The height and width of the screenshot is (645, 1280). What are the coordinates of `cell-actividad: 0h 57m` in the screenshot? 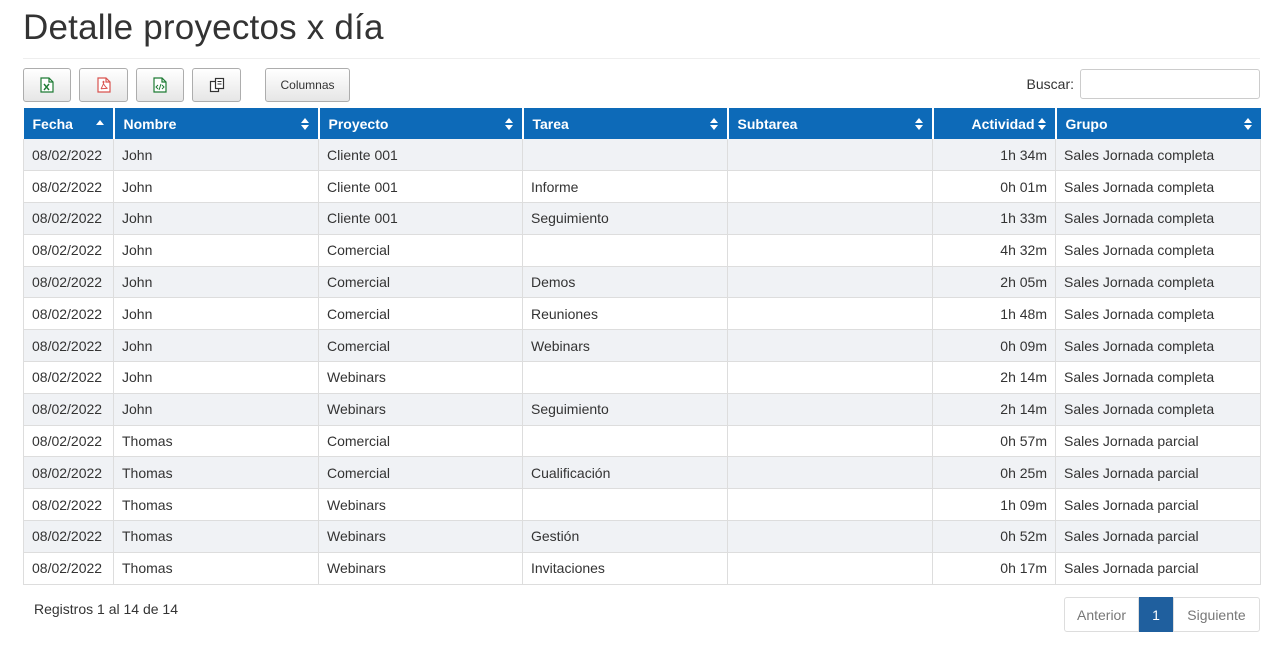 It's located at (994, 441).